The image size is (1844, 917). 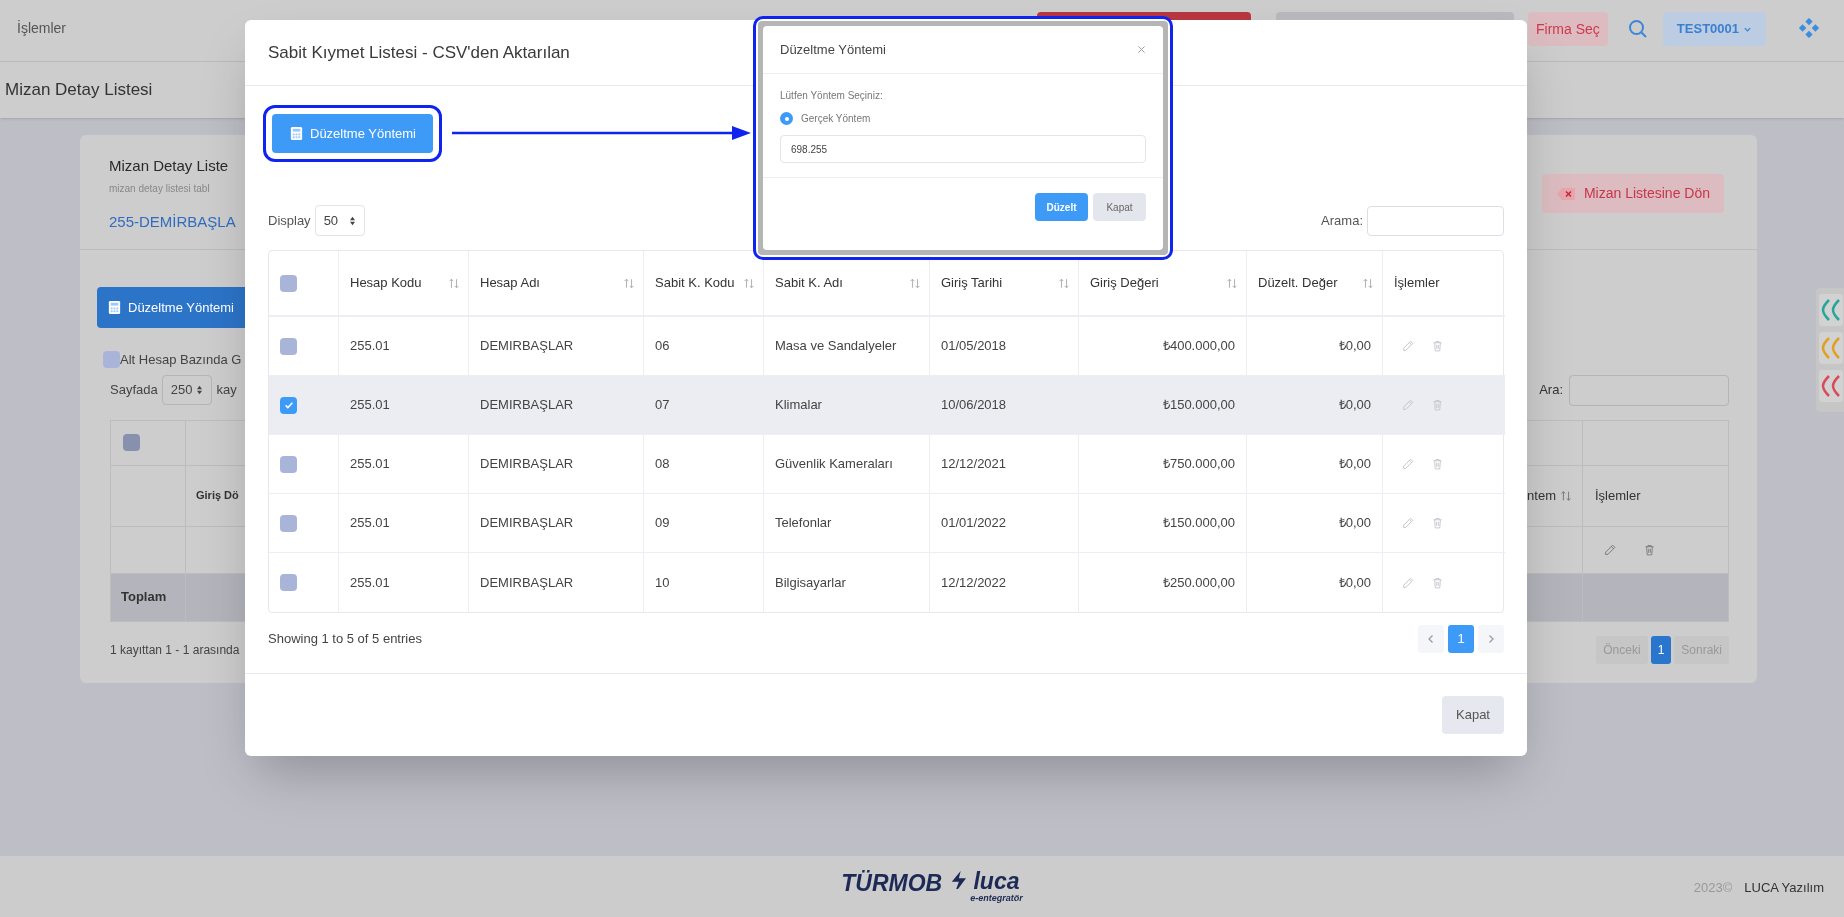 I want to click on table-cell-text: ₺250.000,00, so click(x=1198, y=582).